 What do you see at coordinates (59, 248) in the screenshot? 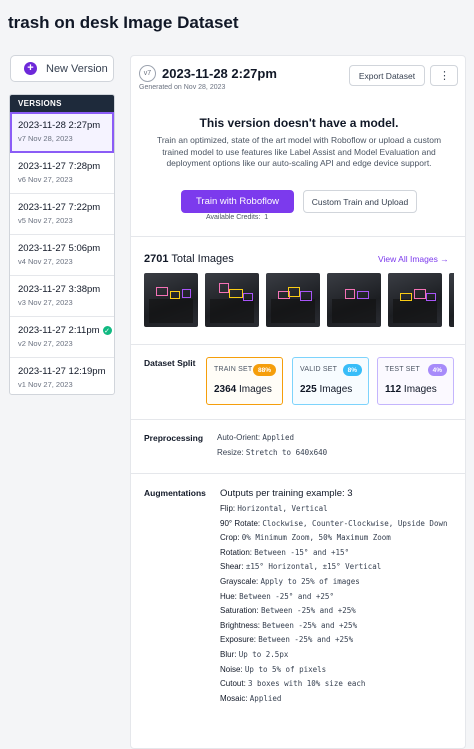
I see `version-date: 2023-11-27 5:06pm` at bounding box center [59, 248].